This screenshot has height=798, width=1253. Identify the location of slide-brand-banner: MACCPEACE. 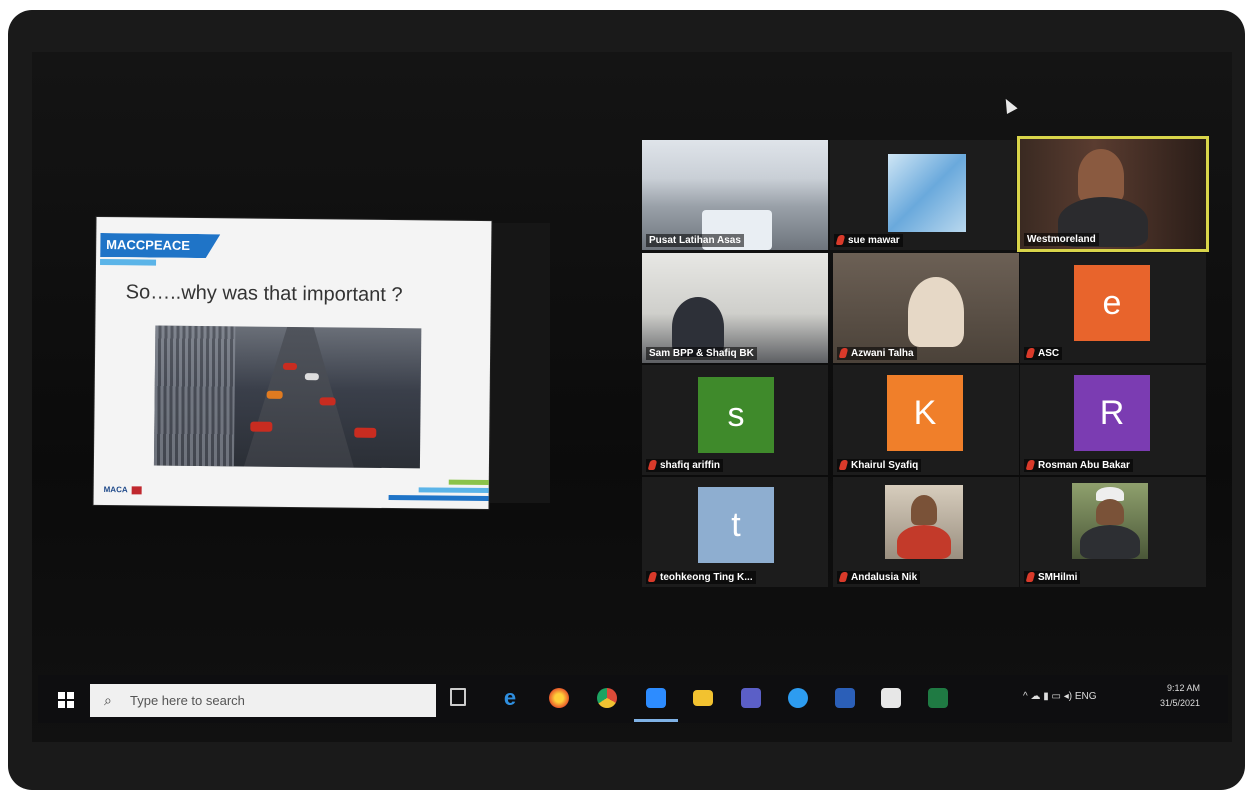
(160, 245).